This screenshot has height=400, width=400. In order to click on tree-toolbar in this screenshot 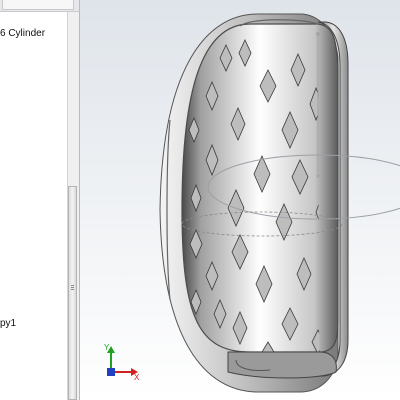, I will do `click(39, 6)`.